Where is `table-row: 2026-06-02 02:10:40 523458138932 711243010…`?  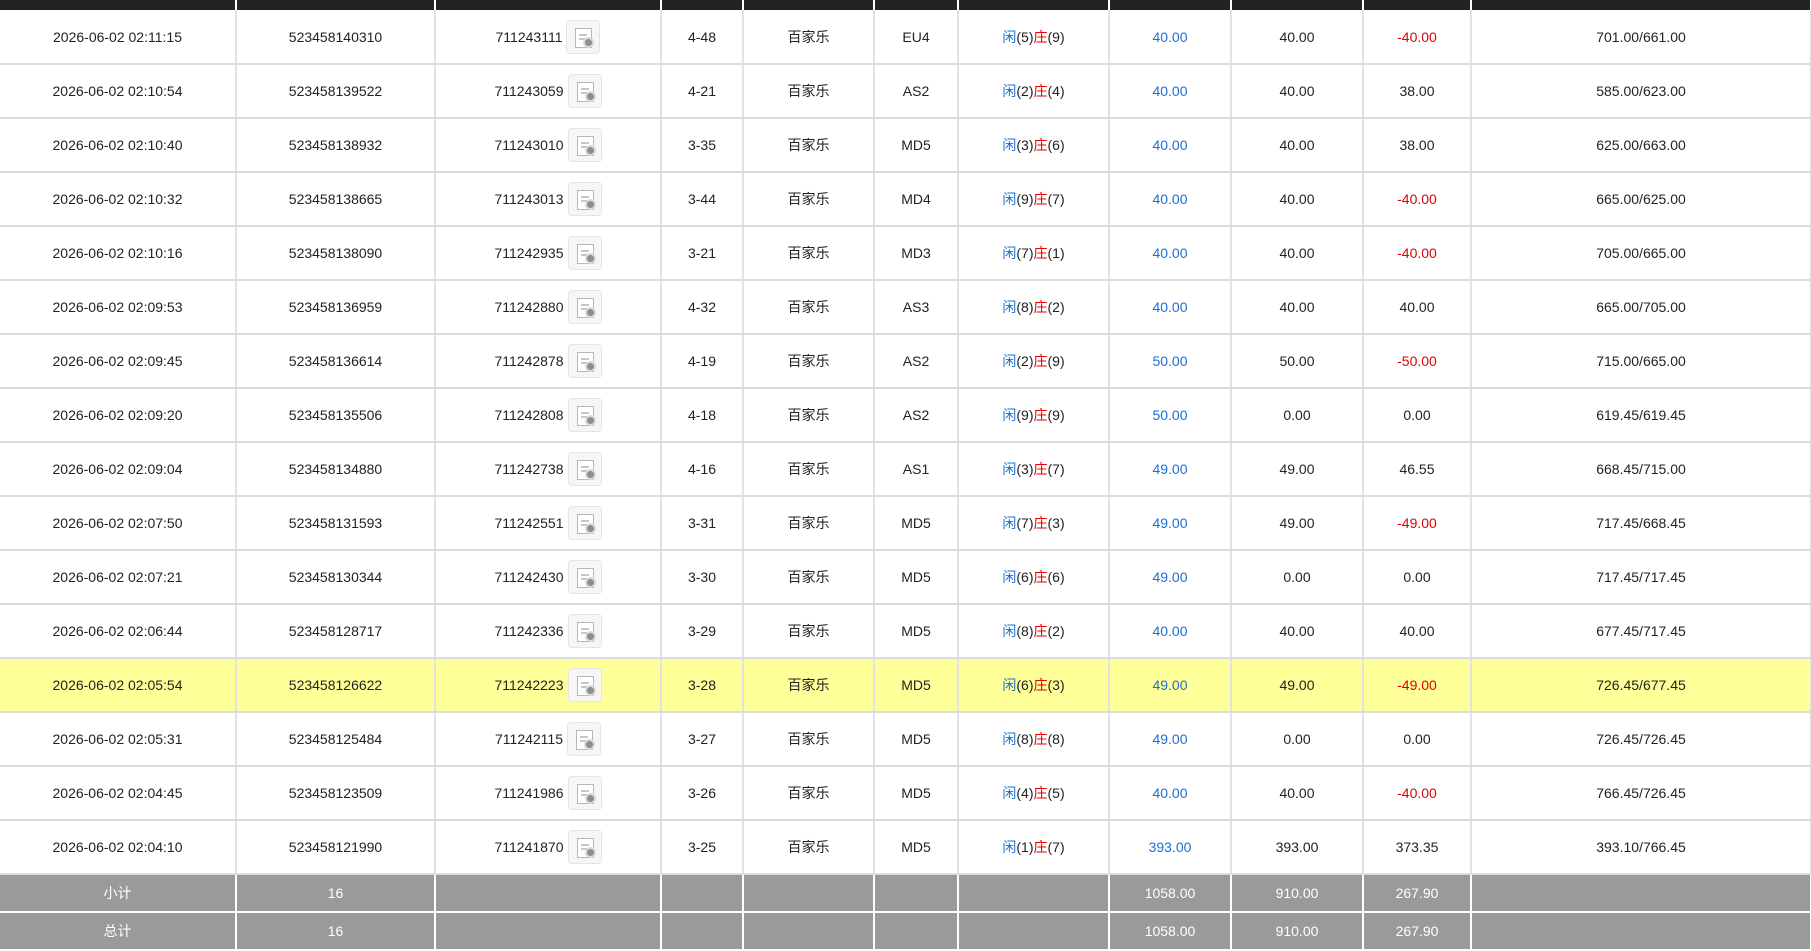
table-row: 2026-06-02 02:10:40 523458138932 711243010… is located at coordinates (905, 145).